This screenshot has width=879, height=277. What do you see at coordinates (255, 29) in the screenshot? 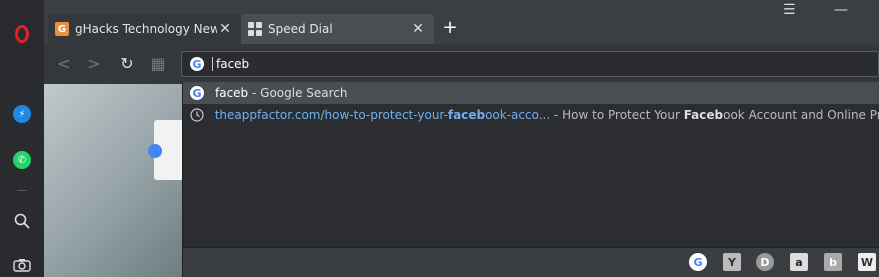
I see `speed-dial-icon` at bounding box center [255, 29].